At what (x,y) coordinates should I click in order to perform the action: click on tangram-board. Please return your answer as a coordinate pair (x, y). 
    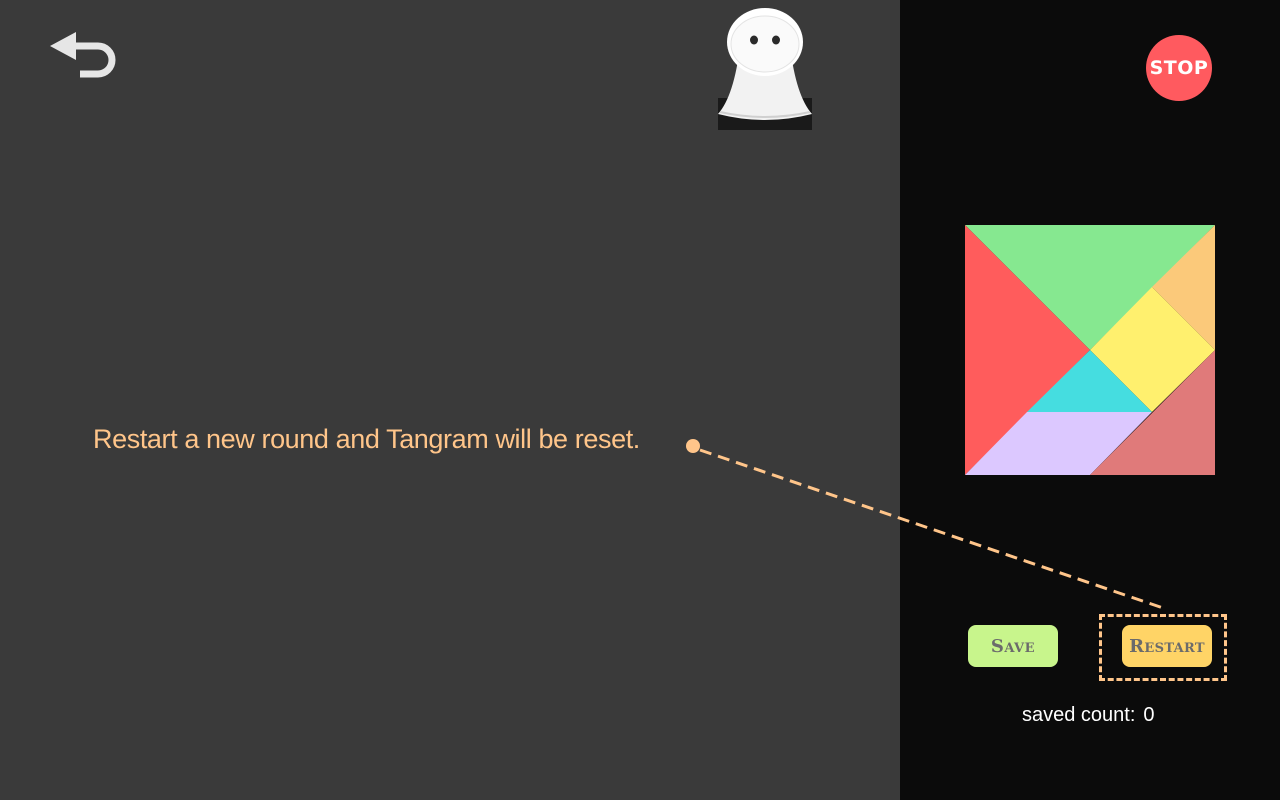
    Looking at the image, I should click on (1090, 350).